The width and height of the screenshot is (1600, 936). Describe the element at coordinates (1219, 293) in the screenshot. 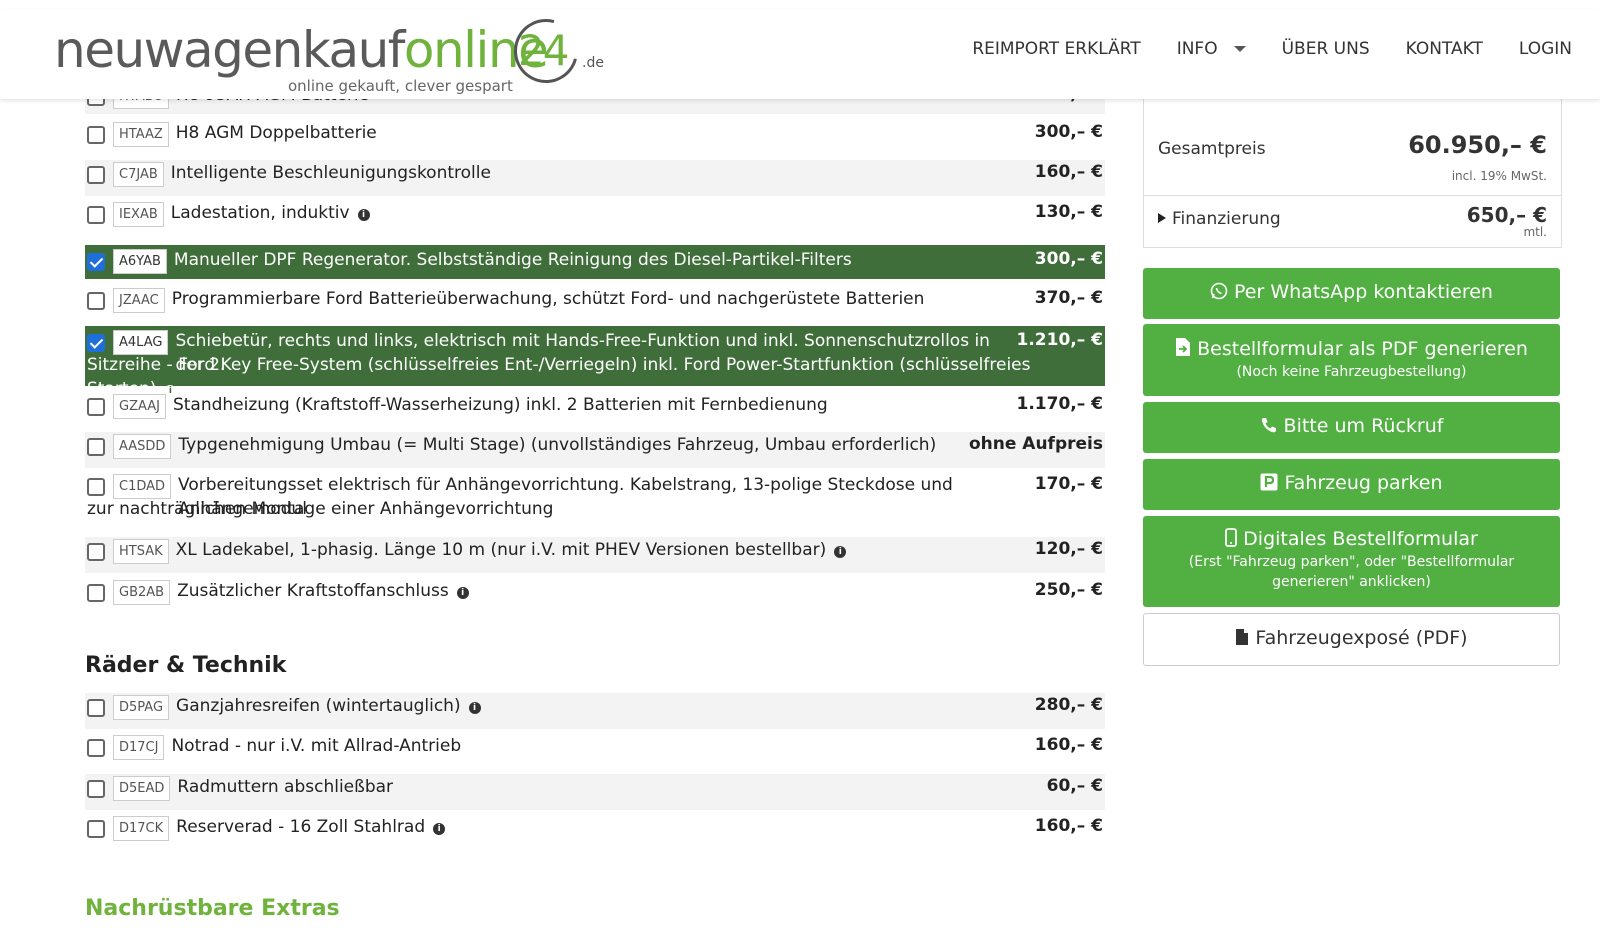

I see `whatsapp-icon` at that location.